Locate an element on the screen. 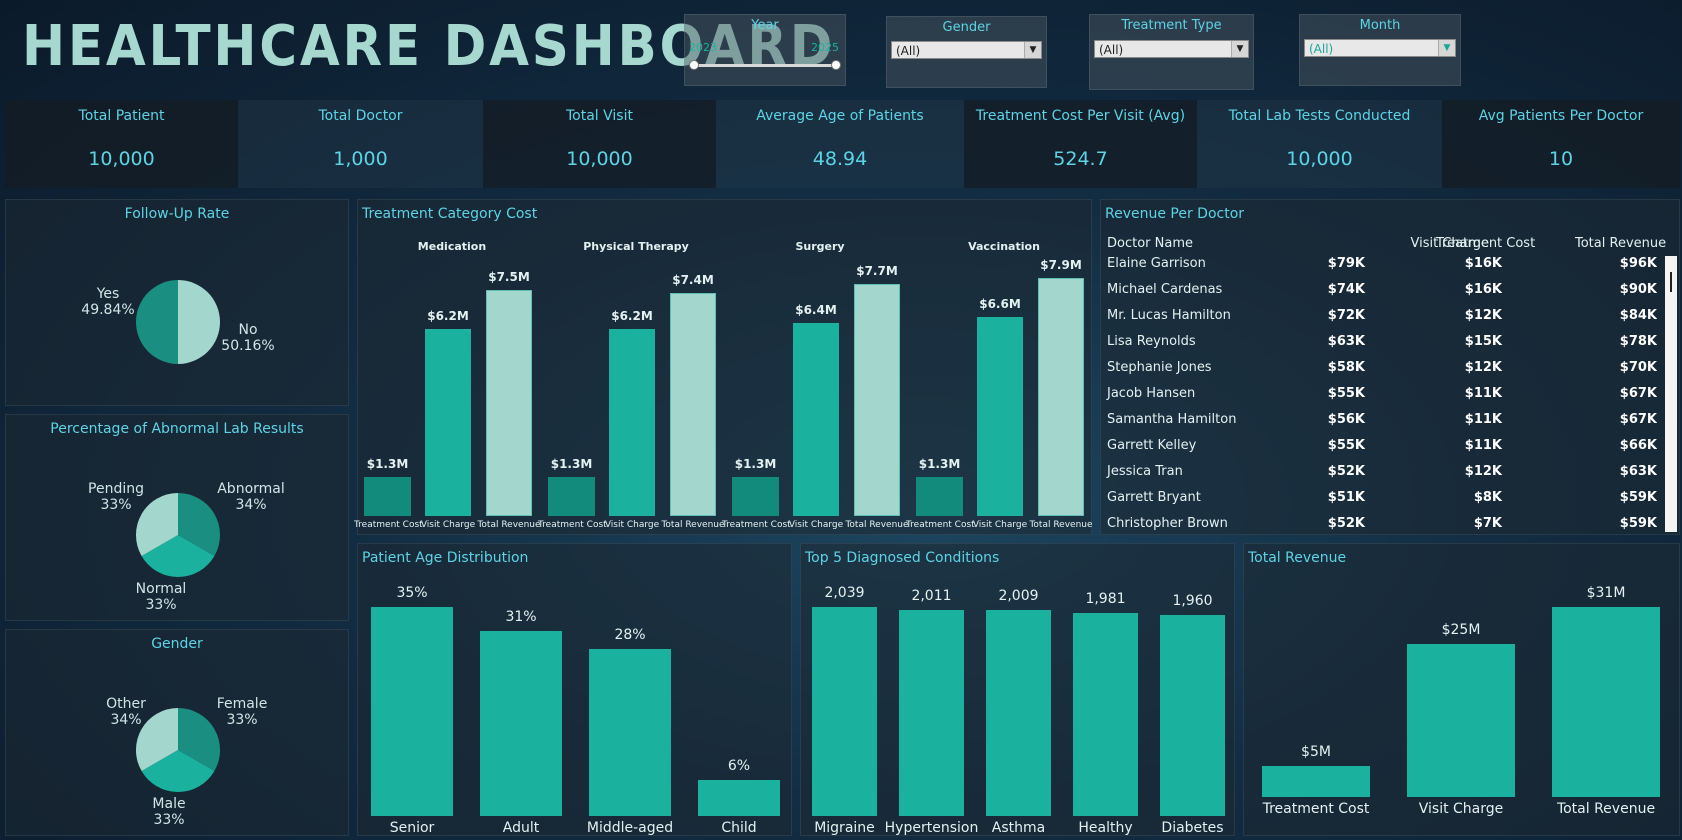  bar-physical-therapy-visit-charge is located at coordinates (632, 422).